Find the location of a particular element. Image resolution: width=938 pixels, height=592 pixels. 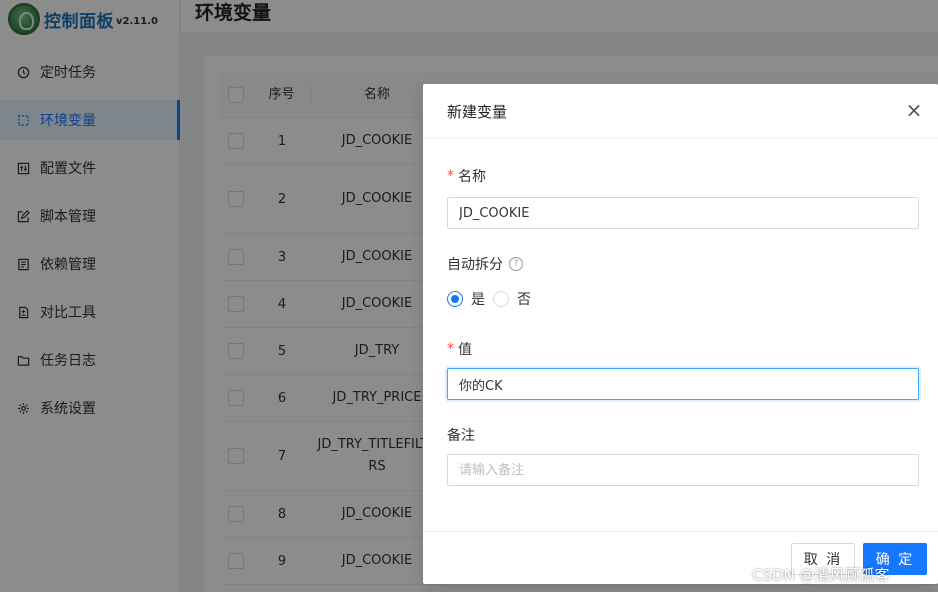

value-label-text: 值 is located at coordinates (465, 350).